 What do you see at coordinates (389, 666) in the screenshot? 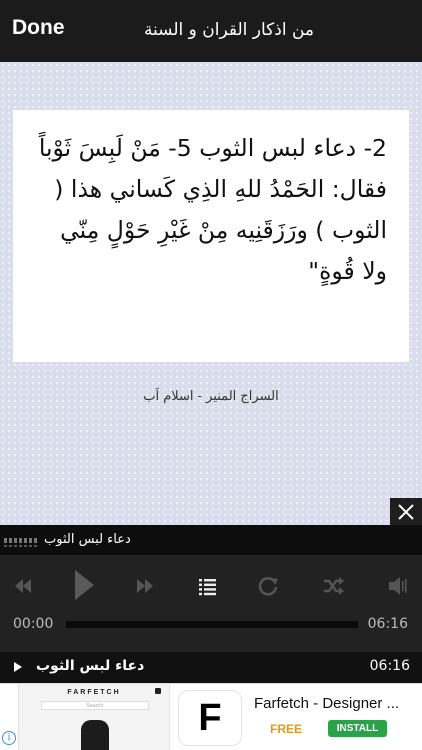
I see `now-playing-duration: 06:16` at bounding box center [389, 666].